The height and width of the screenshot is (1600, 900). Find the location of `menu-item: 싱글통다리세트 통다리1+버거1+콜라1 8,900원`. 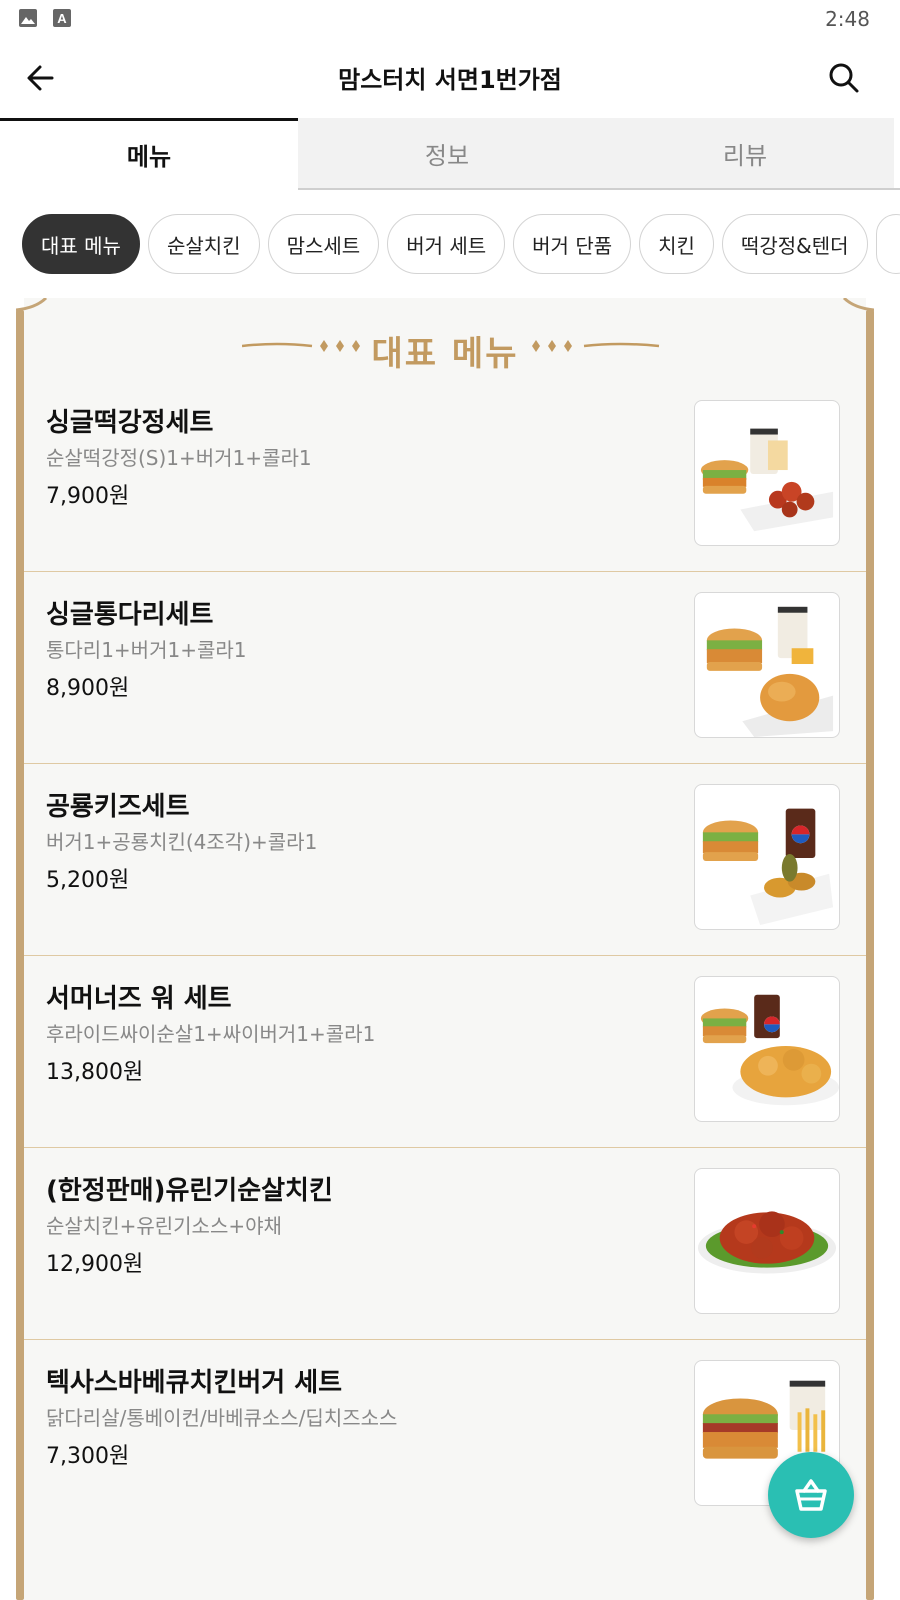

menu-item: 싱글통다리세트 통다리1+버거1+콜라1 8,900원 is located at coordinates (445, 668).